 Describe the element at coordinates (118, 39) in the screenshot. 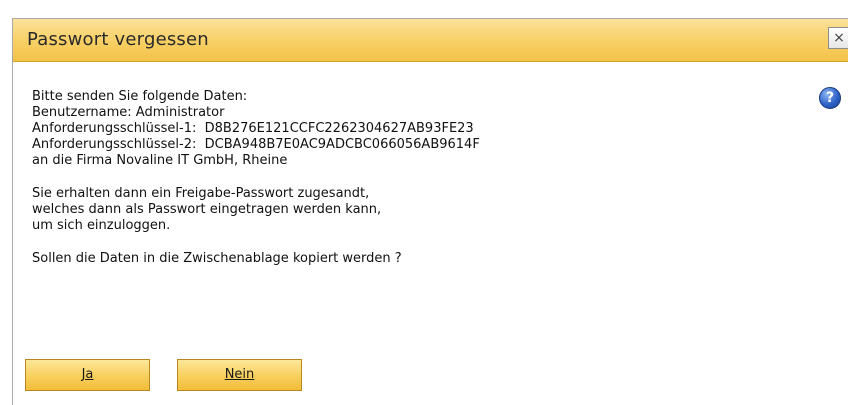

I see `dialog-title: Passwort vergessen` at that location.